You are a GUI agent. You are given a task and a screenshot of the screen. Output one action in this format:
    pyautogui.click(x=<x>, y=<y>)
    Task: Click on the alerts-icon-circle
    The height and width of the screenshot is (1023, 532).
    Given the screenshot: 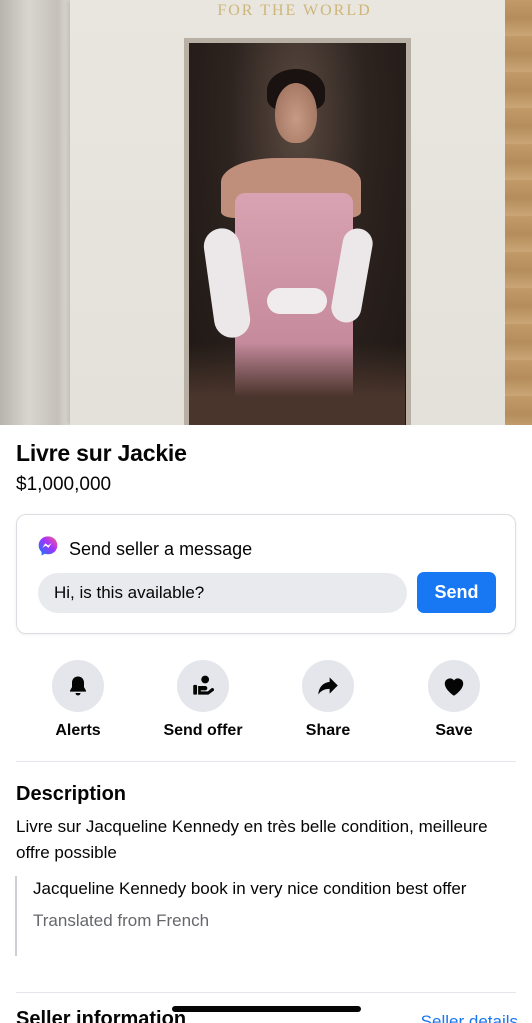 What is the action you would take?
    pyautogui.click(x=78, y=686)
    